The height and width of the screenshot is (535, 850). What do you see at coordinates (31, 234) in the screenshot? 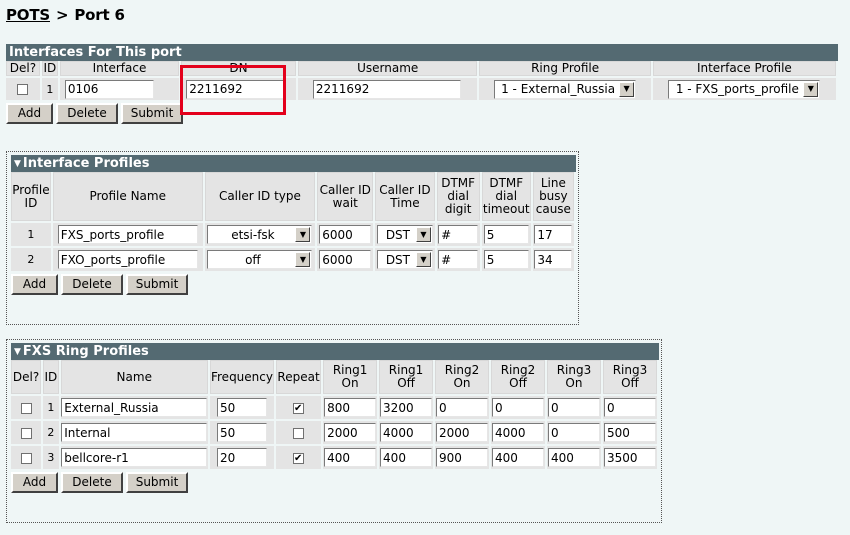
I see `profile-id: 1` at bounding box center [31, 234].